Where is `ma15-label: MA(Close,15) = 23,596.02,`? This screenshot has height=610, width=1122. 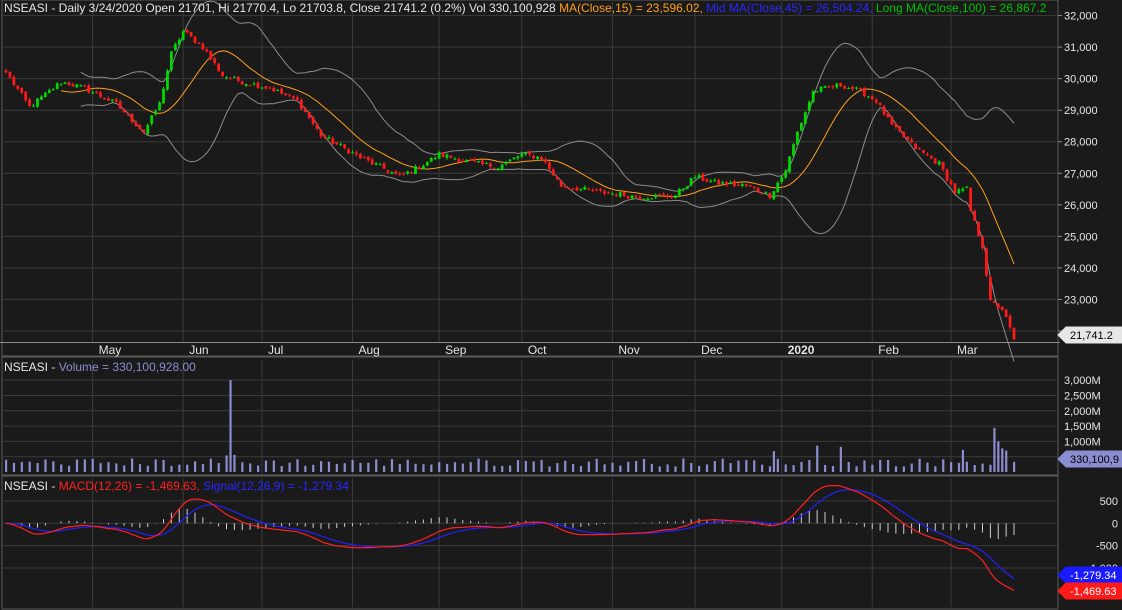 ma15-label: MA(Close,15) = 23,596.02, is located at coordinates (633, 8).